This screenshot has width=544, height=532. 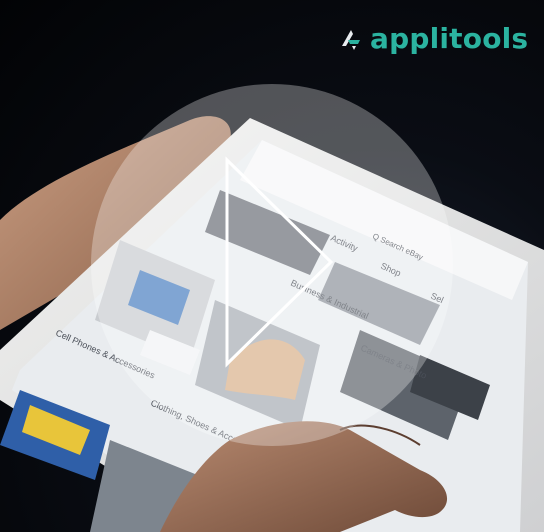 I want to click on play-icon, so click(x=279, y=262).